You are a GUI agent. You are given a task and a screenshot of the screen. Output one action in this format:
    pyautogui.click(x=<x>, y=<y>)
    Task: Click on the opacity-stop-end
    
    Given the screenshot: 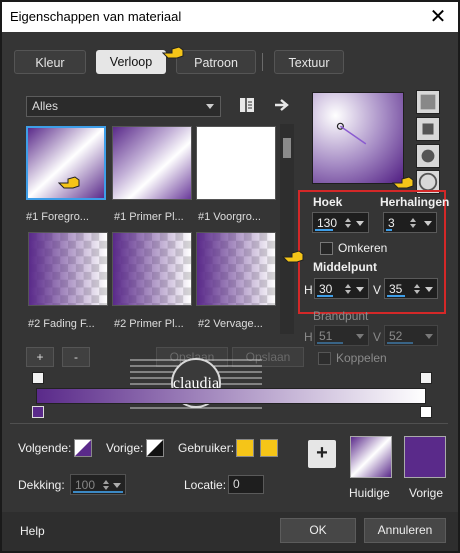 What is the action you would take?
    pyautogui.click(x=426, y=378)
    